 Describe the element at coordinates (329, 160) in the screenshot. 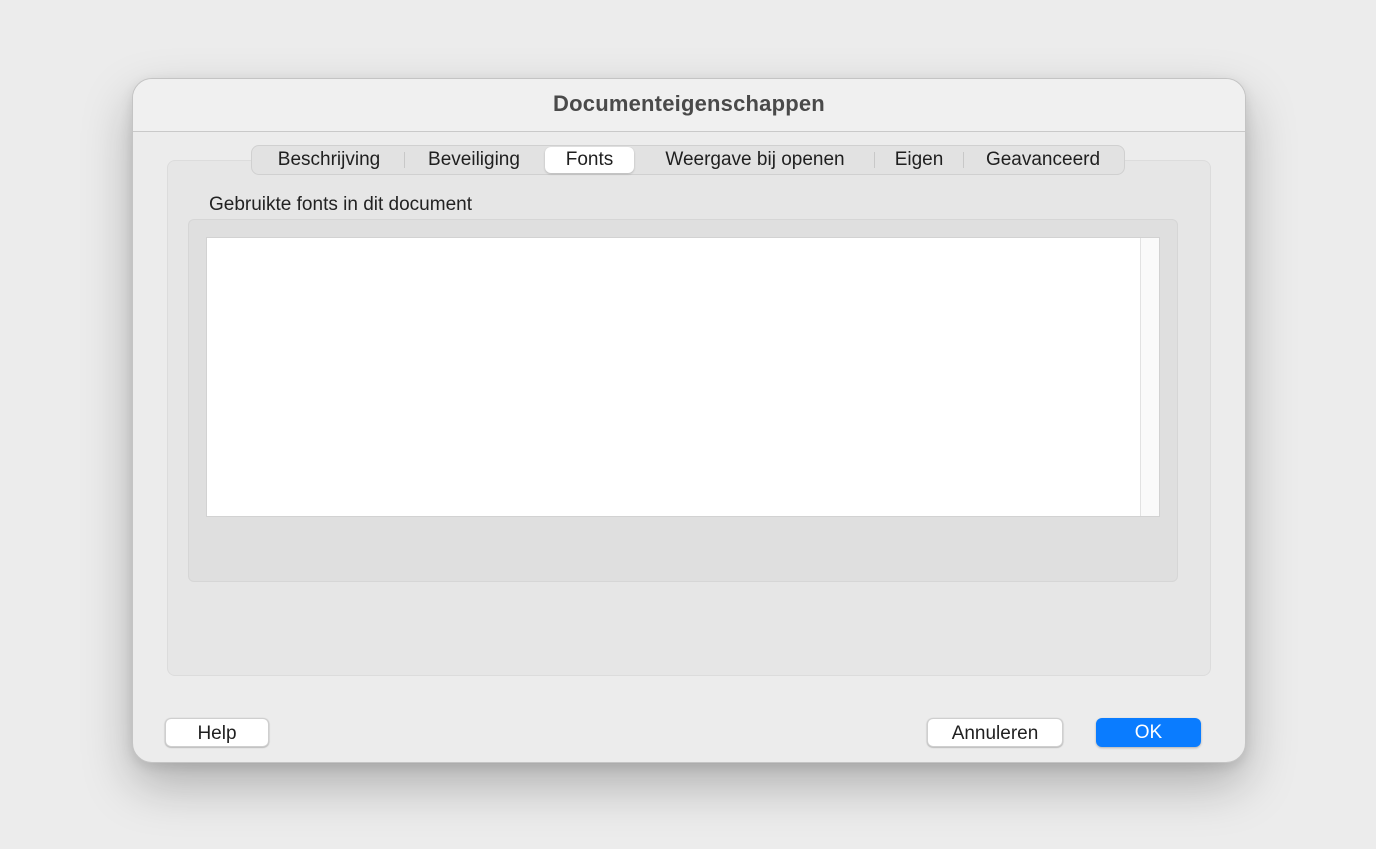

I see `tab-beschrijving: Beschrijving` at that location.